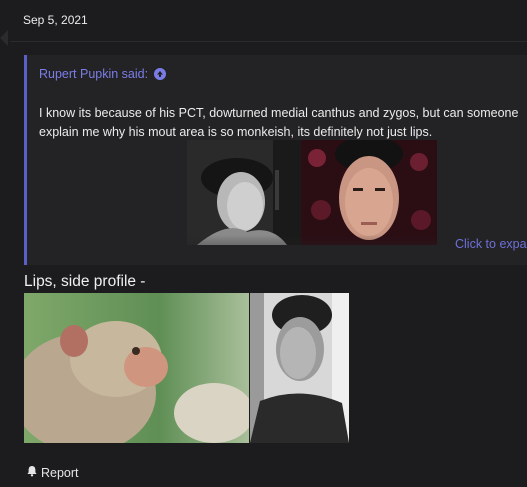 The image size is (527, 487). I want to click on bell-icon, so click(32, 472).